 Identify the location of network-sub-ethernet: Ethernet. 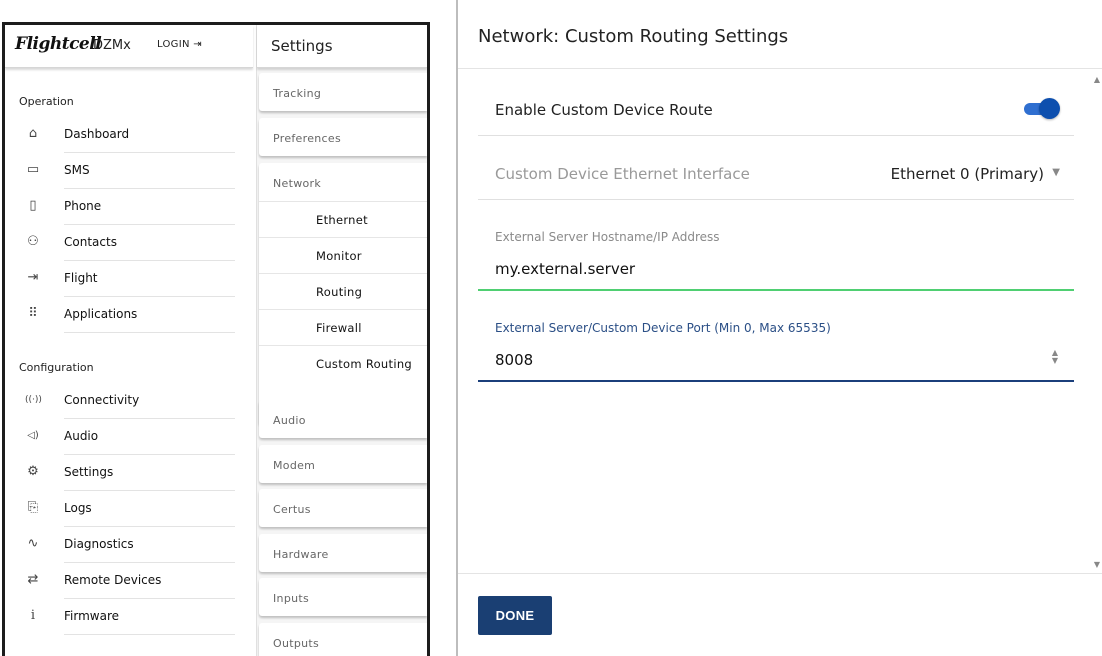
(343, 219).